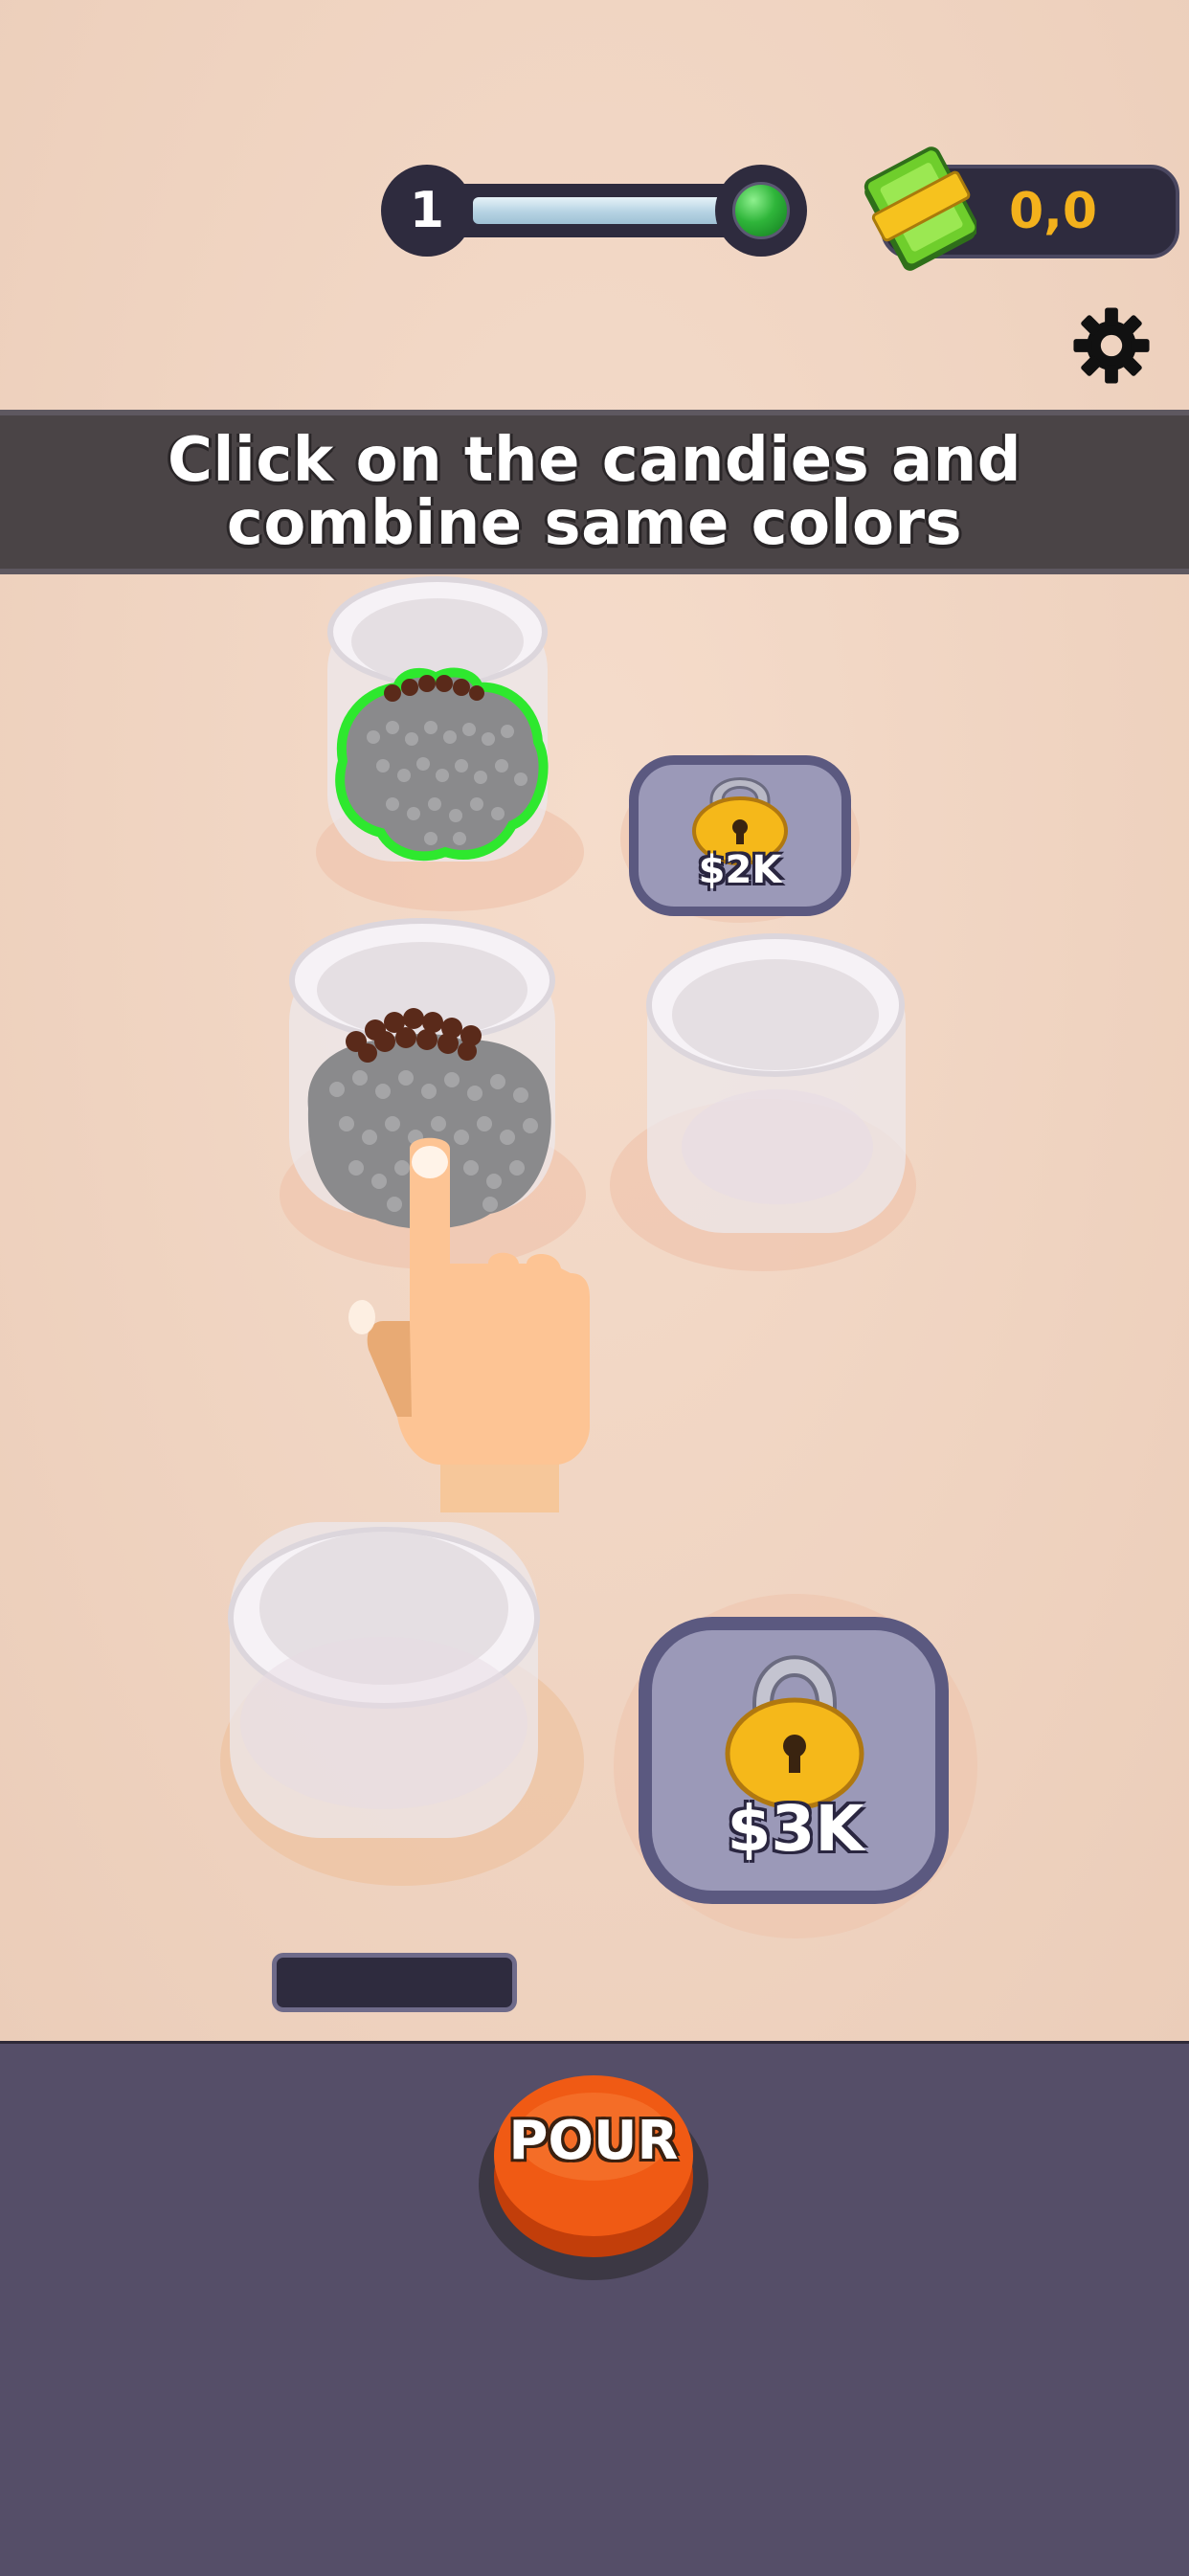 Image resolution: width=1189 pixels, height=2576 pixels. I want to click on lock-price-label: $3K, so click(795, 1829).